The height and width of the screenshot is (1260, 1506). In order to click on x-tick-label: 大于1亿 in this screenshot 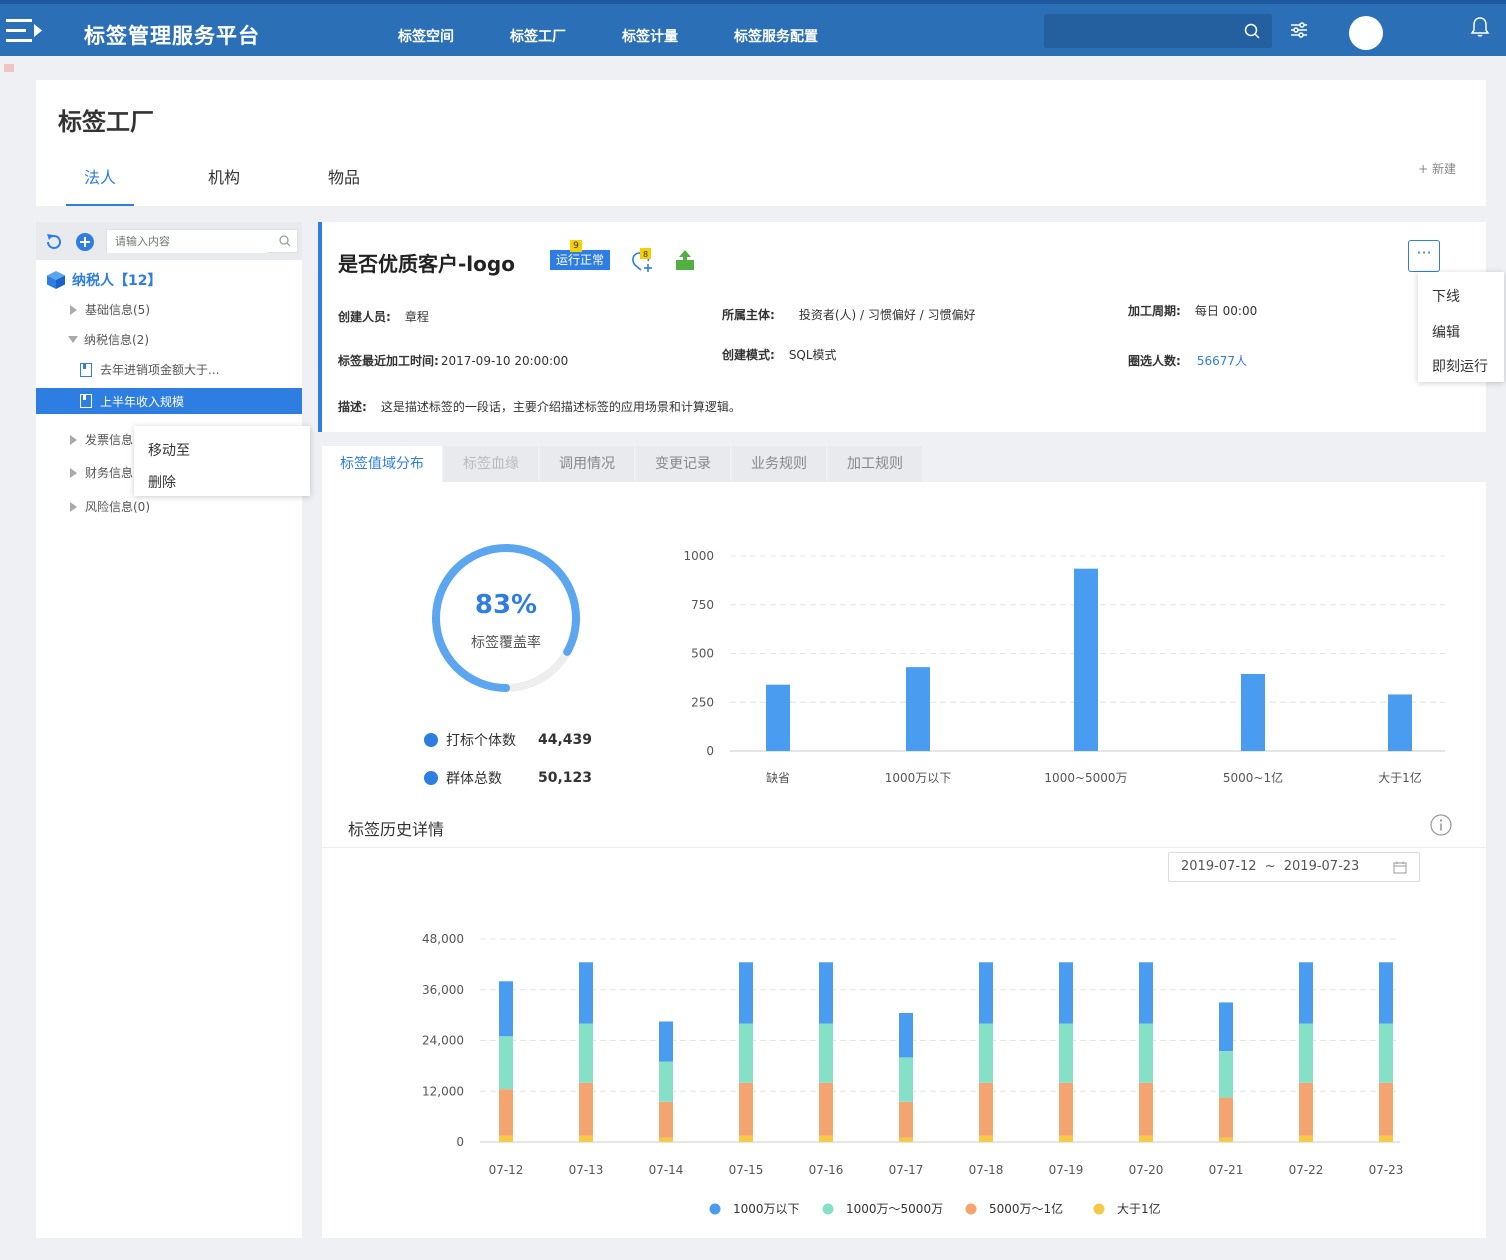, I will do `click(1400, 777)`.